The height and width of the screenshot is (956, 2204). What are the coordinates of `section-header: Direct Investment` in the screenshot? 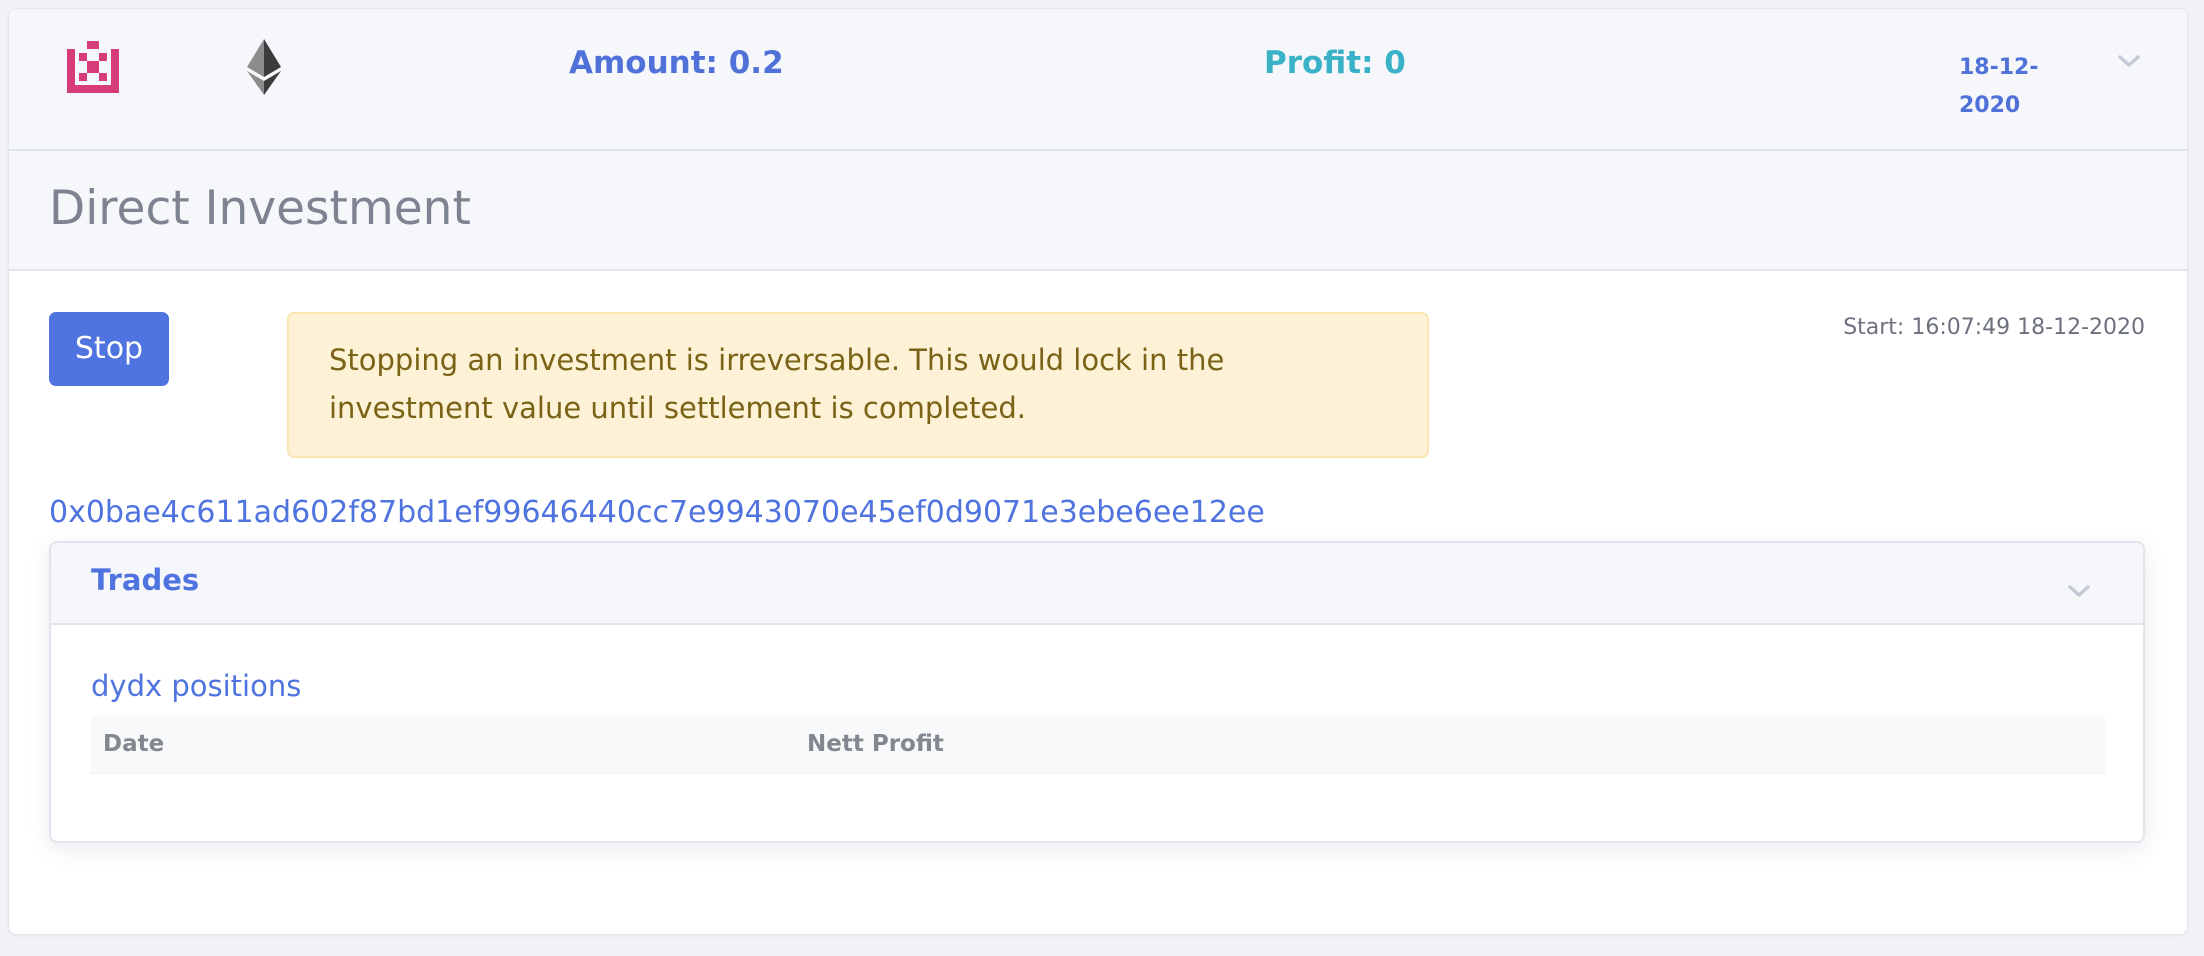 It's located at (1098, 211).